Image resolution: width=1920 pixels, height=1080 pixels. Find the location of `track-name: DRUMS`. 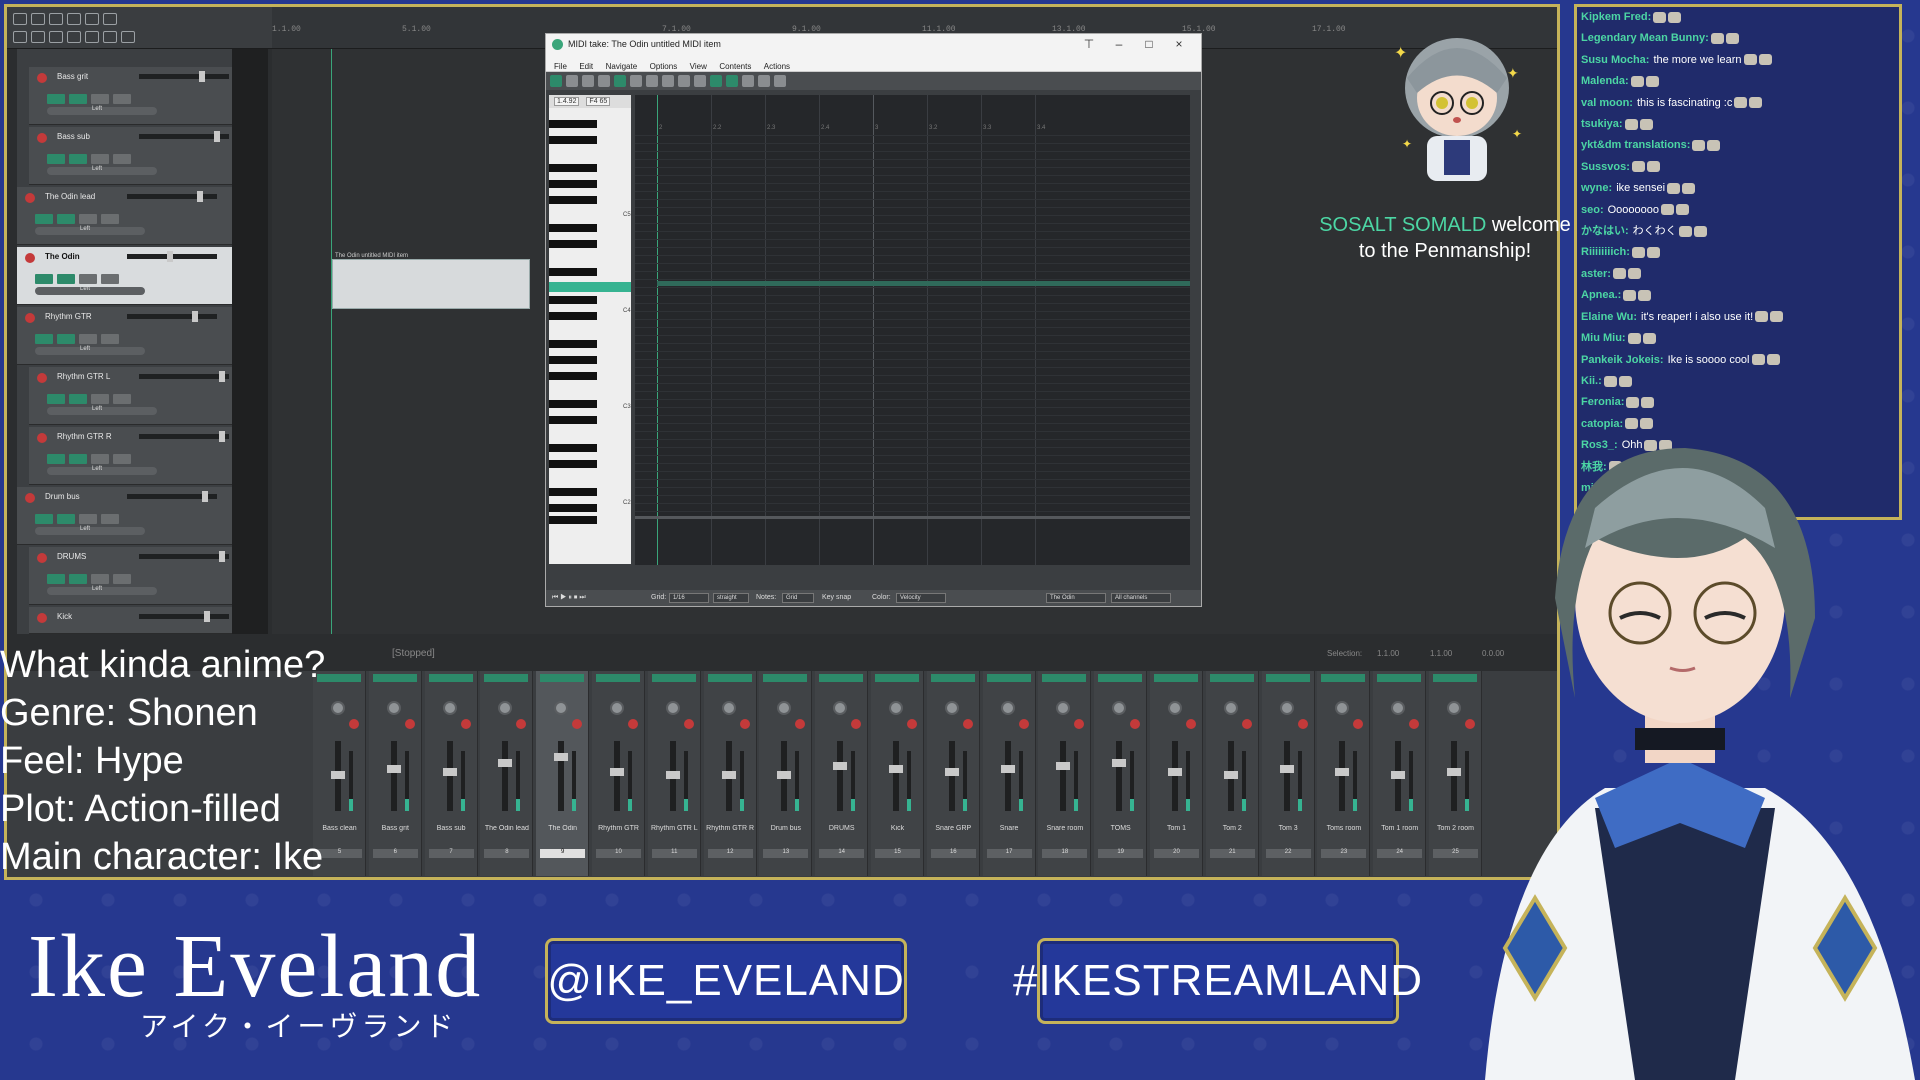

track-name: DRUMS is located at coordinates (71, 556).